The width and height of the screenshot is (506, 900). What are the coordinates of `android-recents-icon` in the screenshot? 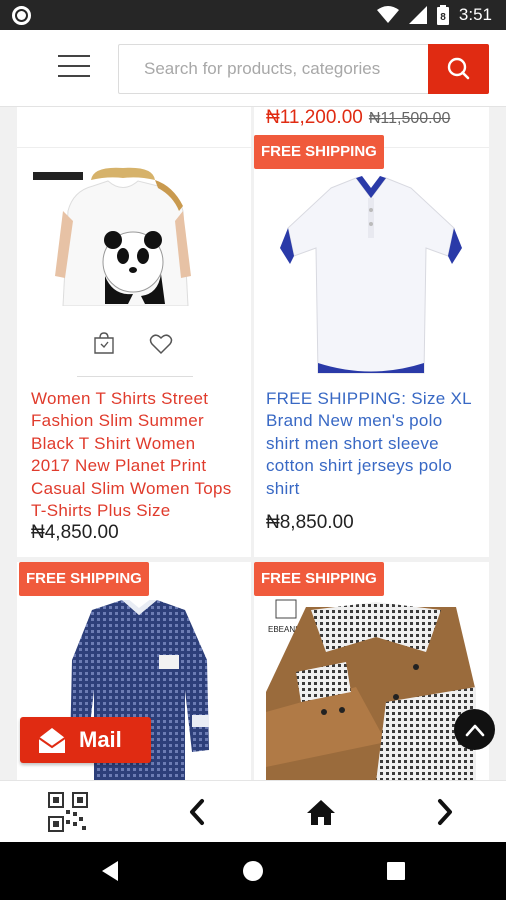 It's located at (396, 871).